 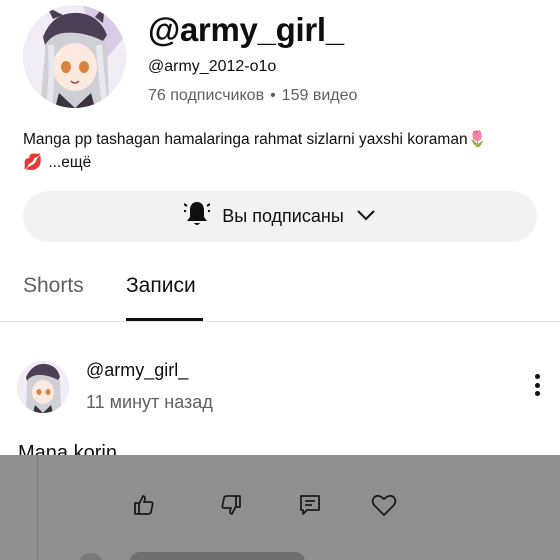 I want to click on kiss-emoji: 💋, so click(x=33, y=162).